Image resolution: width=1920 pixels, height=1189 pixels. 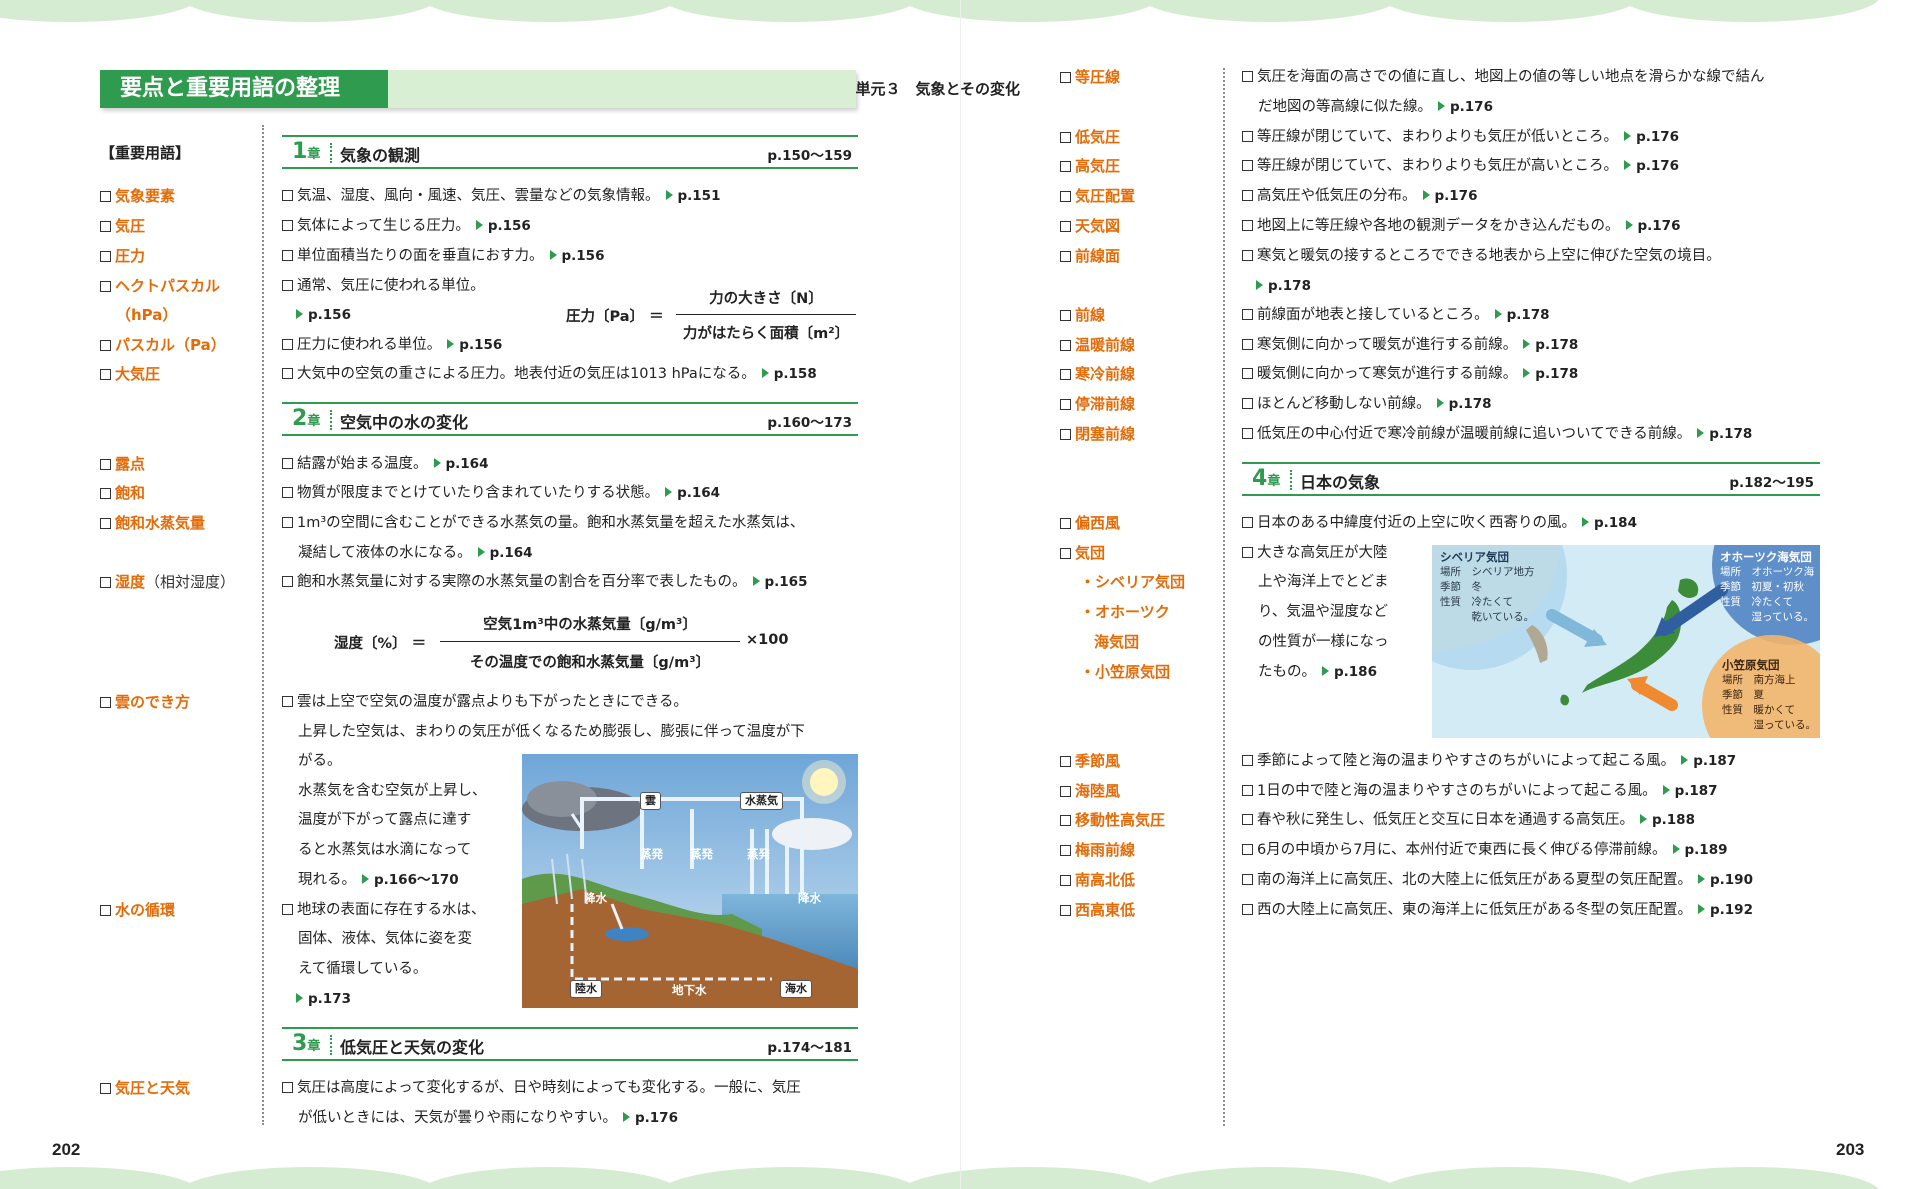 What do you see at coordinates (137, 910) in the screenshot?
I see `term-item: 水の循環` at bounding box center [137, 910].